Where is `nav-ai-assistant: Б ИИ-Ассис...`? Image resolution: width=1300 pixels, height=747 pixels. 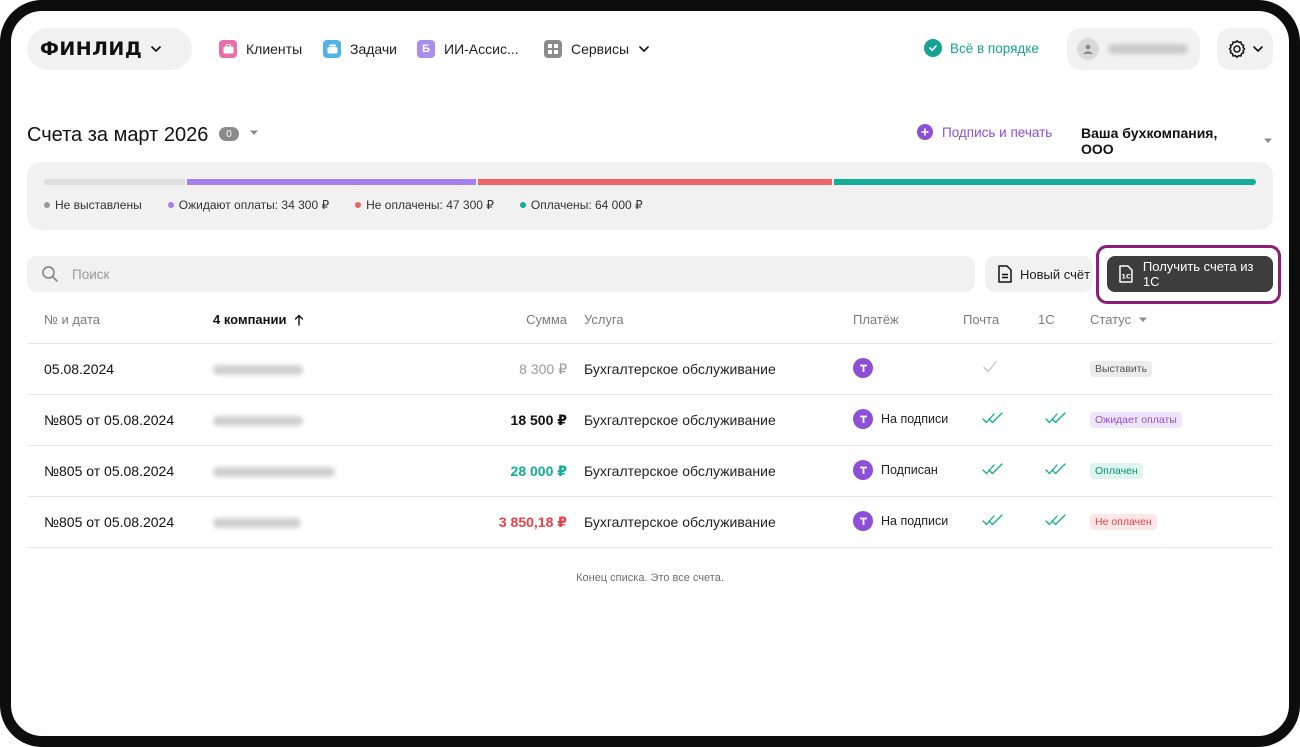 nav-ai-assistant: Б ИИ-Ассис... is located at coordinates (468, 49).